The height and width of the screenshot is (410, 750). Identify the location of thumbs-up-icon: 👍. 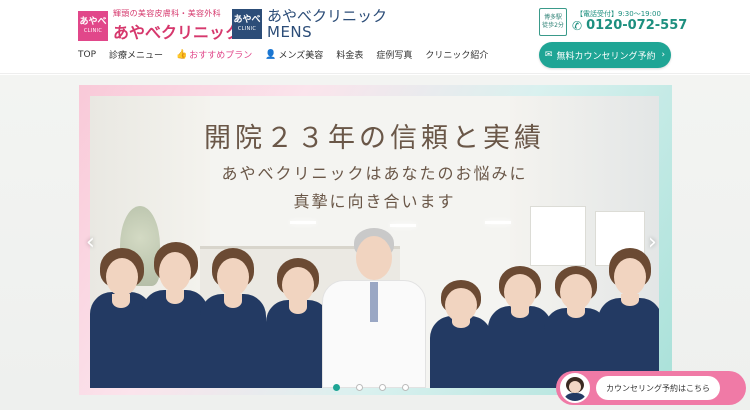
(182, 54).